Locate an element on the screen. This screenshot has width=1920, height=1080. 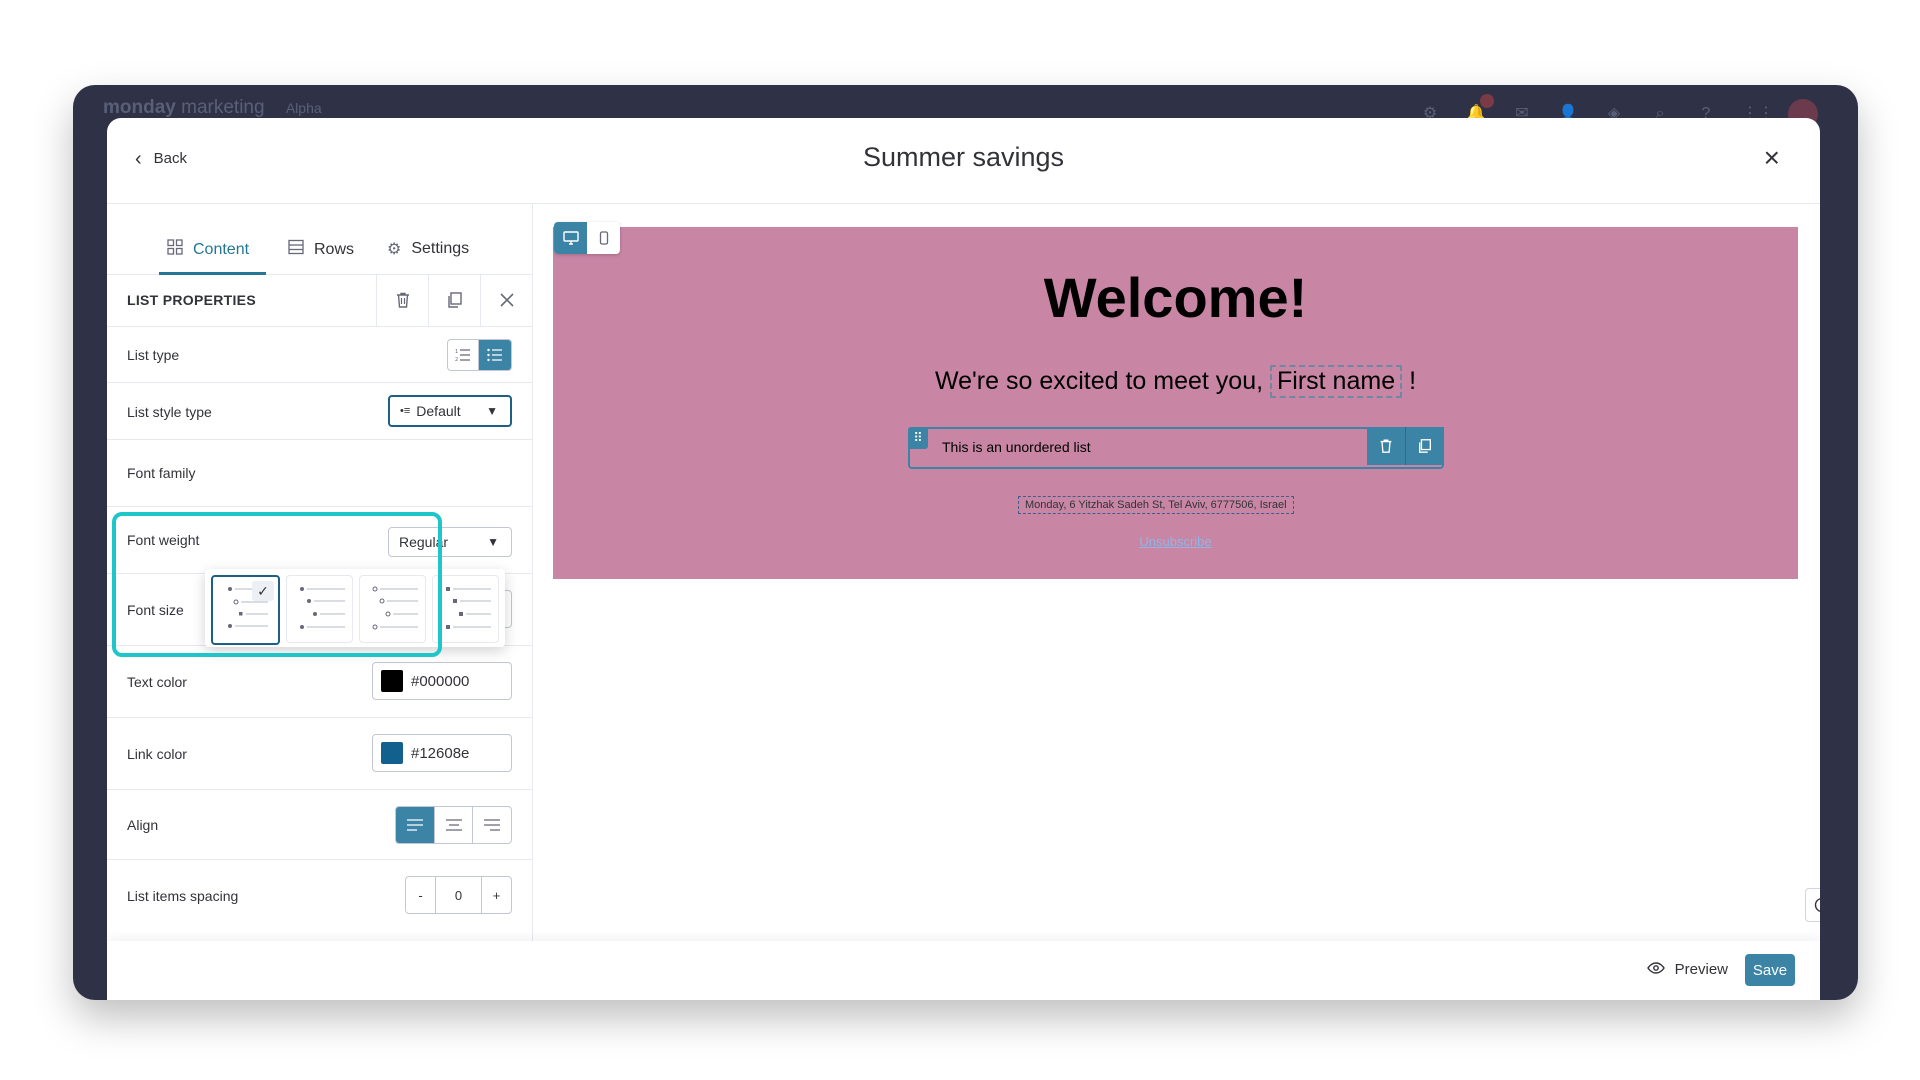
list-spacing-stepper: - 0 + is located at coordinates (458, 895).